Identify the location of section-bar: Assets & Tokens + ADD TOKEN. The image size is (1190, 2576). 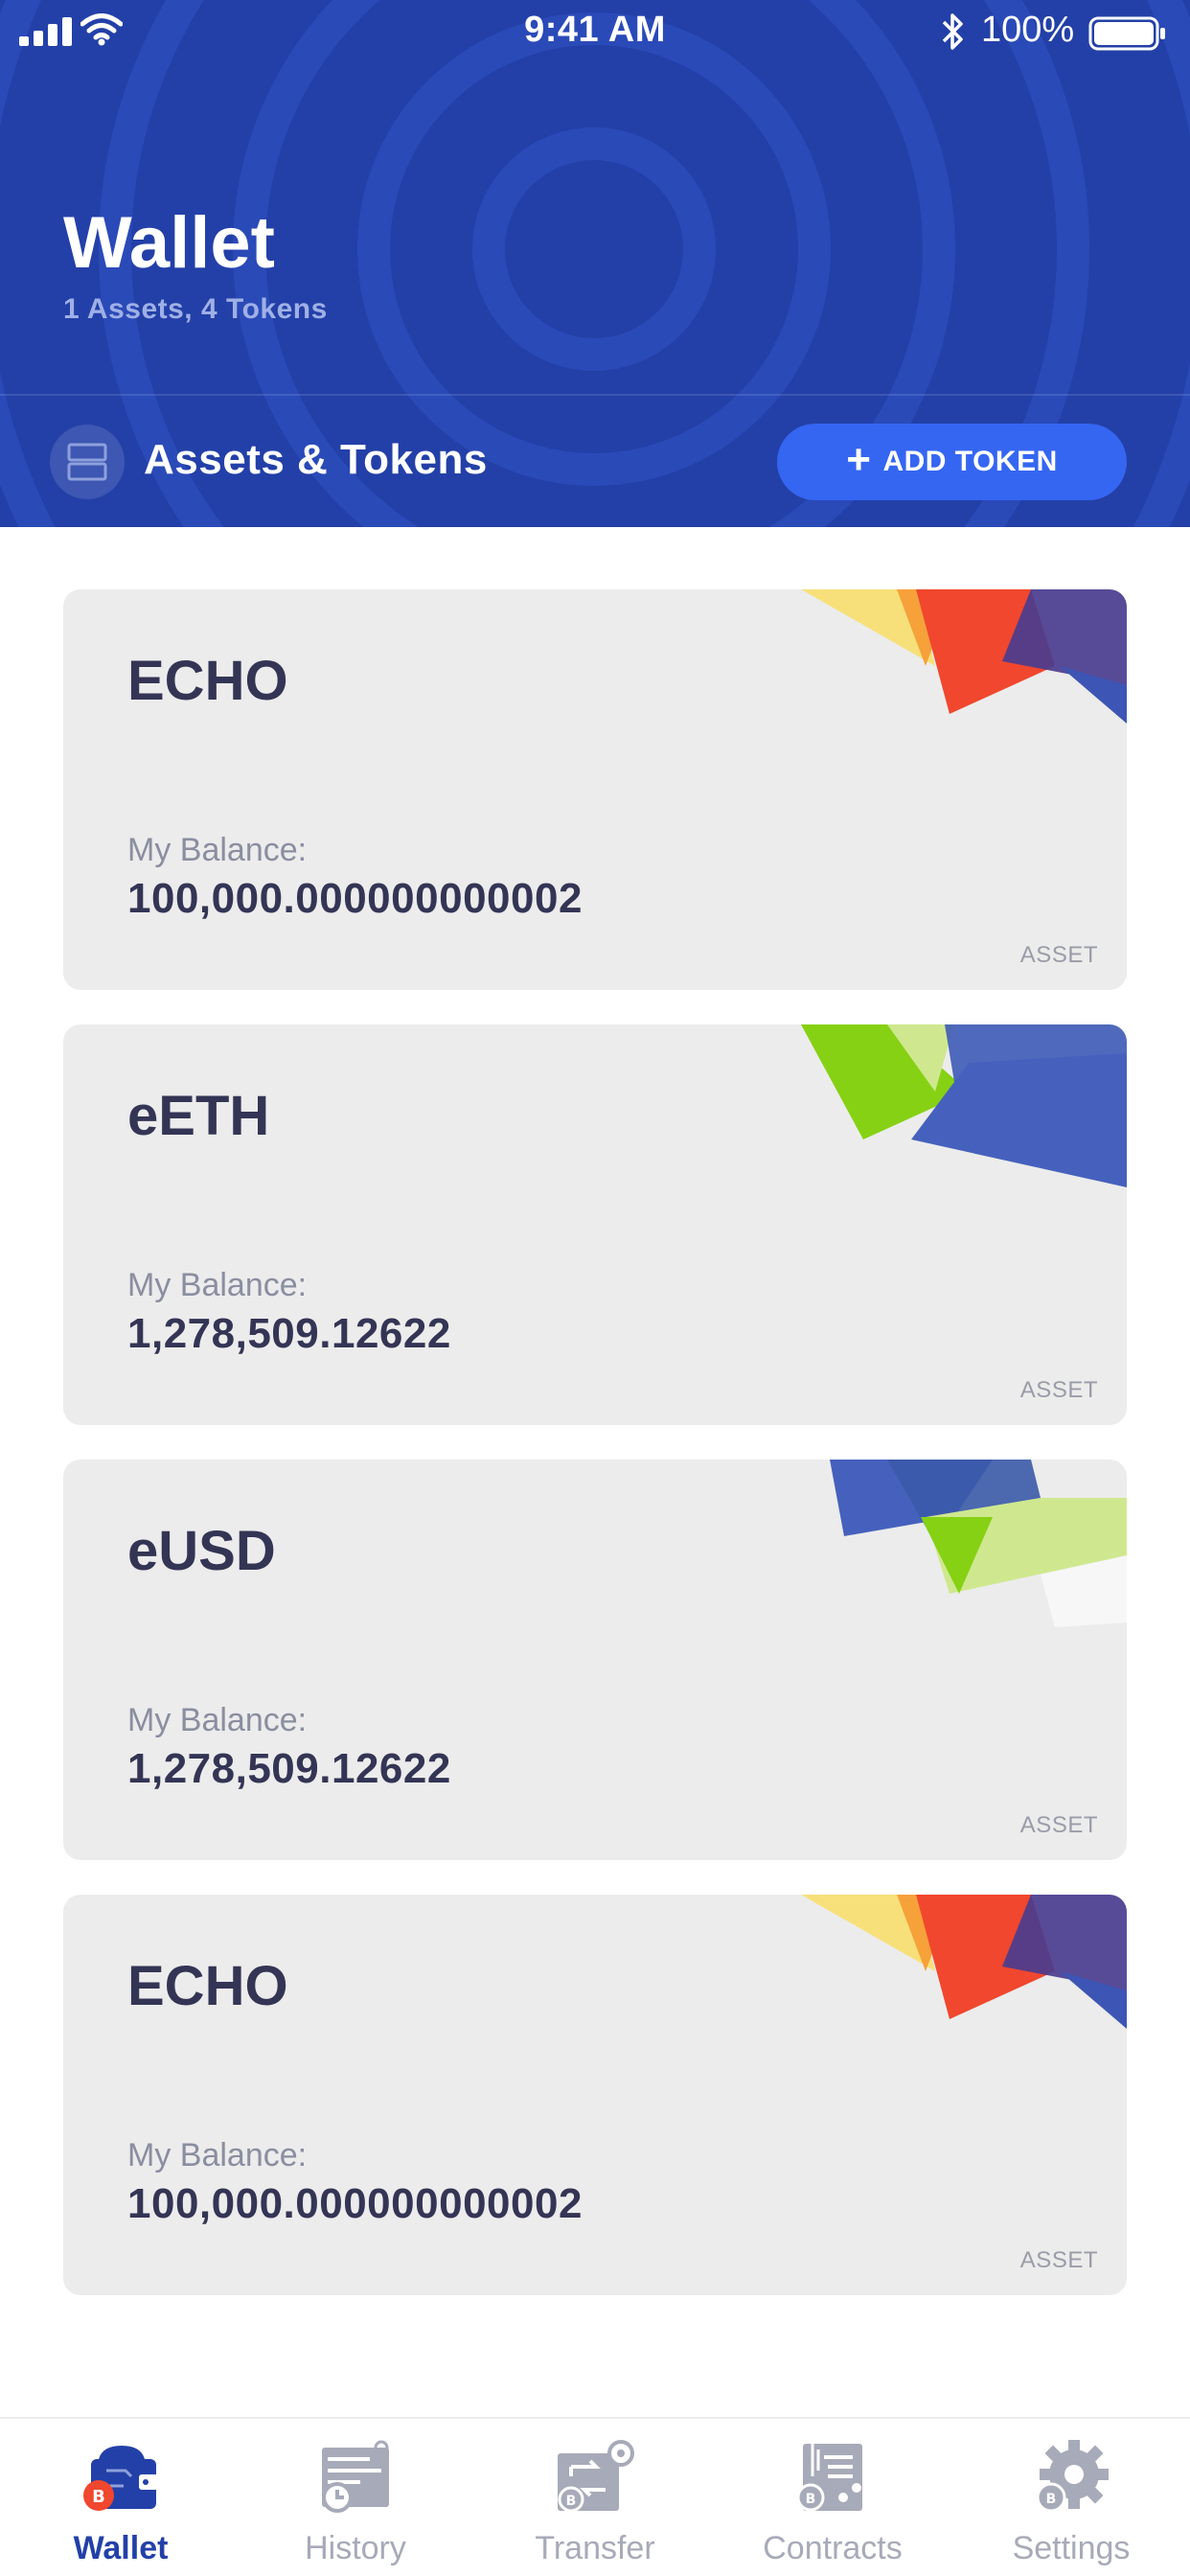
(595, 461).